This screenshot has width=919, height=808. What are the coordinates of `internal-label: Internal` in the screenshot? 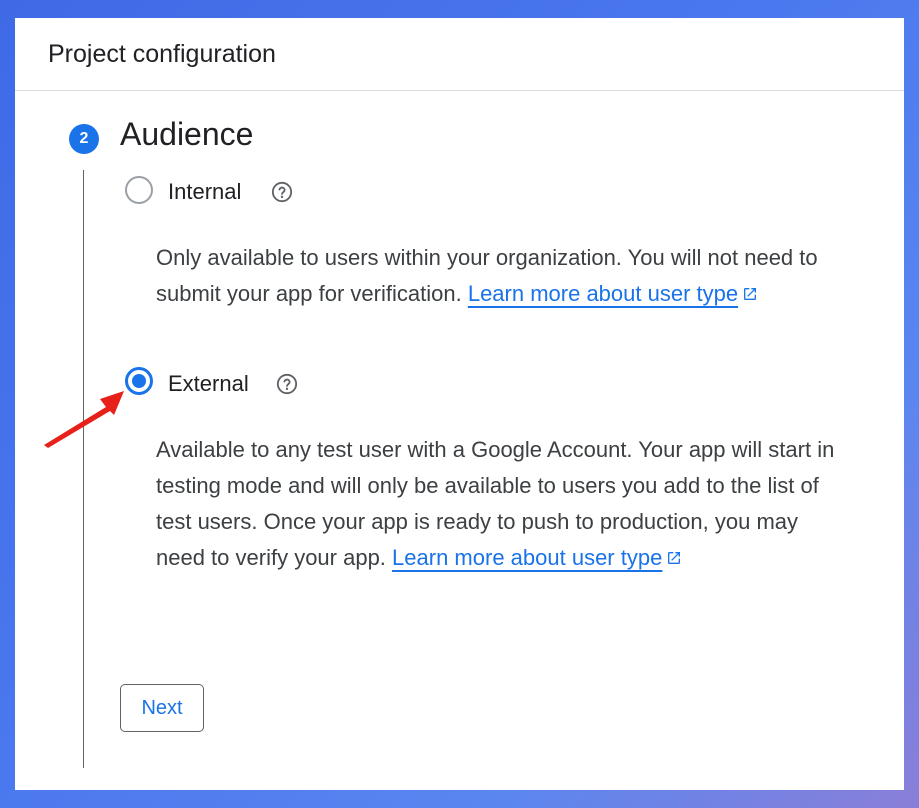 It's located at (204, 192).